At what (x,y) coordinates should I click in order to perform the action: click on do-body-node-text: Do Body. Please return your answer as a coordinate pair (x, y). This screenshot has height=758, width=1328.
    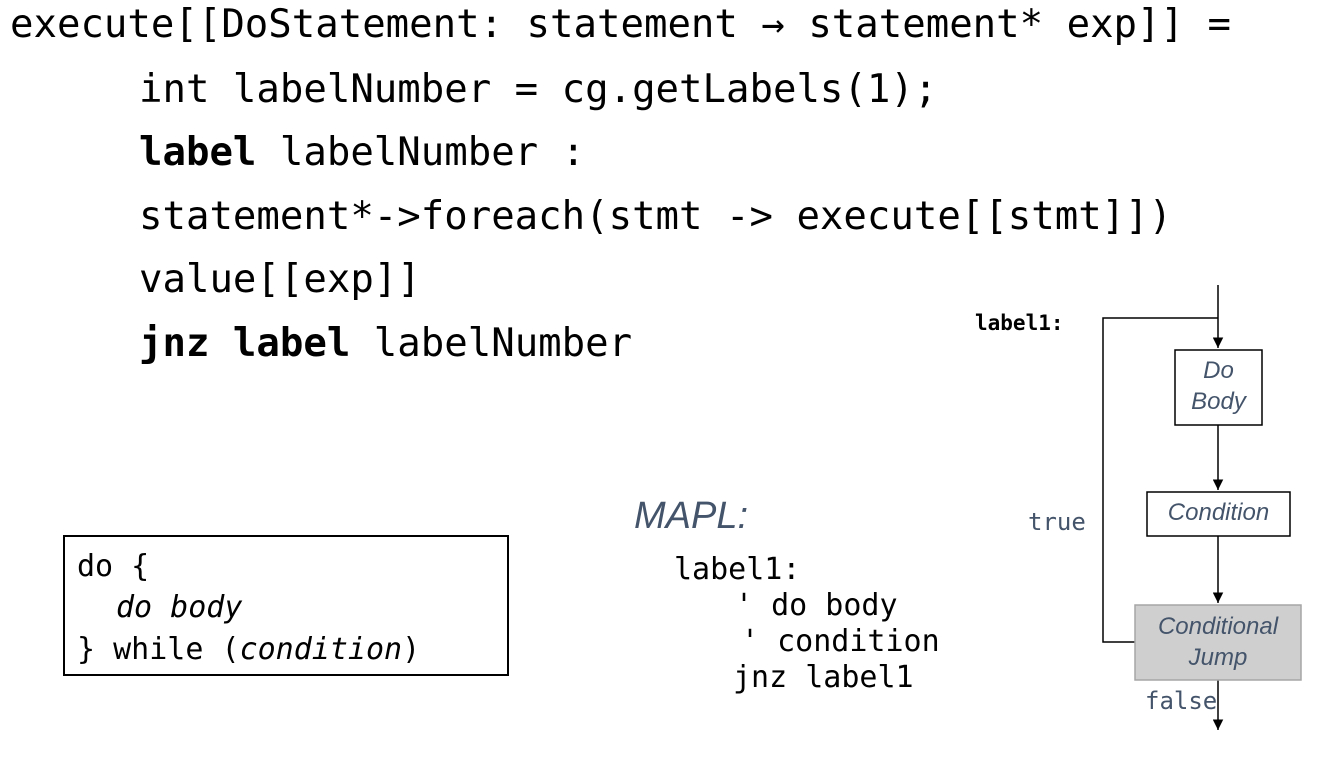
    Looking at the image, I should click on (1218, 386).